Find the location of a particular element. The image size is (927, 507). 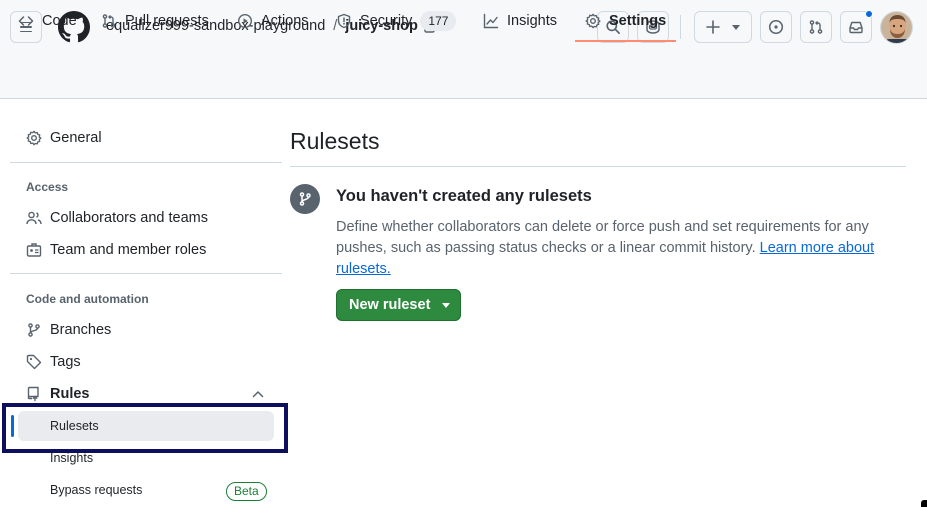

id-badge-icon is located at coordinates (34, 250).